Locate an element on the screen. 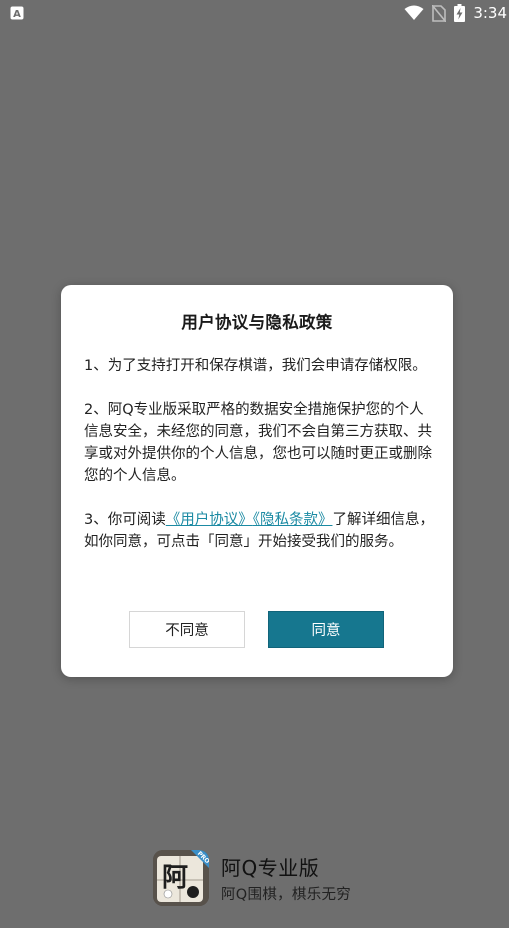 The image size is (509, 928). disagree-button: 不同意 is located at coordinates (187, 629).